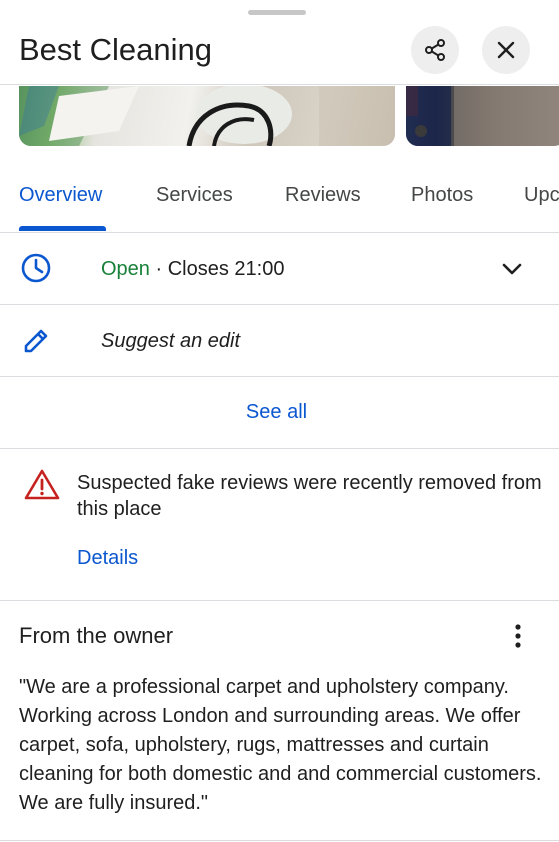  I want to click on tab-updates: Upc, so click(541, 195).